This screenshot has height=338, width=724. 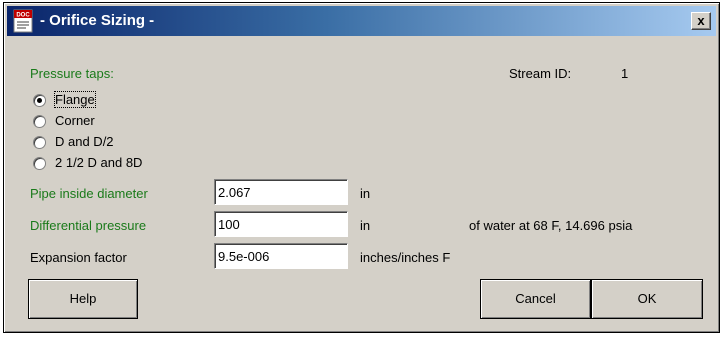 What do you see at coordinates (281, 224) in the screenshot?
I see `differential-pressure-input` at bounding box center [281, 224].